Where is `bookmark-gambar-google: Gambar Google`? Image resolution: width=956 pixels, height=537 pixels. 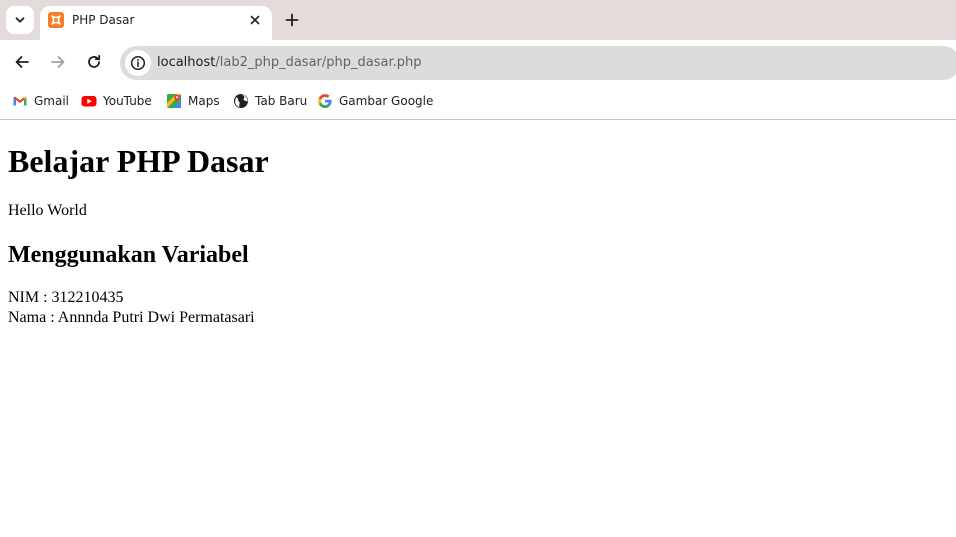 bookmark-gambar-google: Gambar Google is located at coordinates (375, 101).